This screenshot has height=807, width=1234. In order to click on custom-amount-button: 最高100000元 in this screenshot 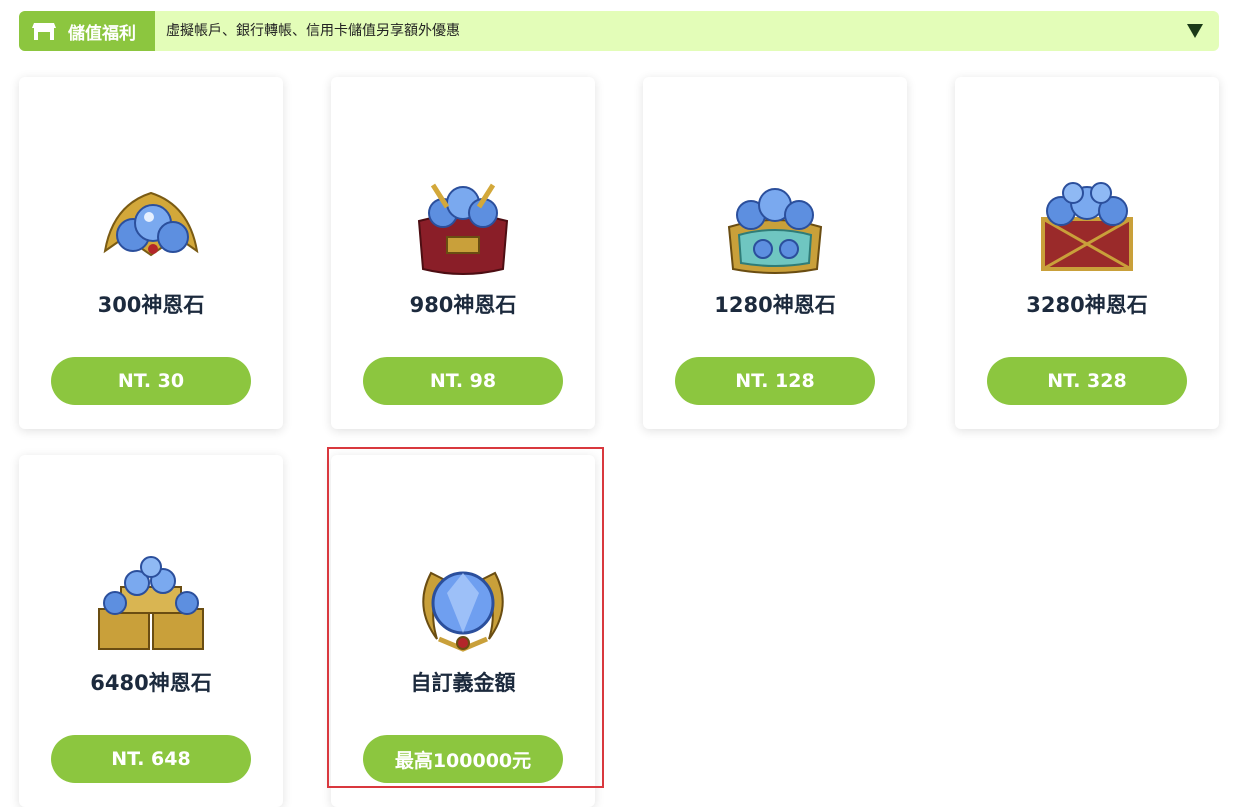, I will do `click(463, 759)`.